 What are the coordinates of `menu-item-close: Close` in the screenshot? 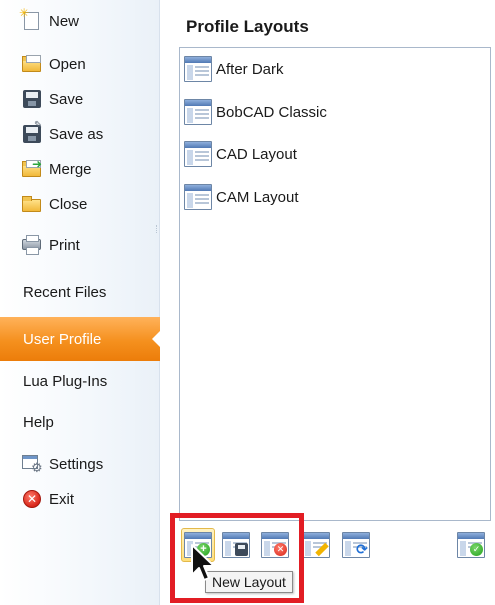 It's located at (80, 204).